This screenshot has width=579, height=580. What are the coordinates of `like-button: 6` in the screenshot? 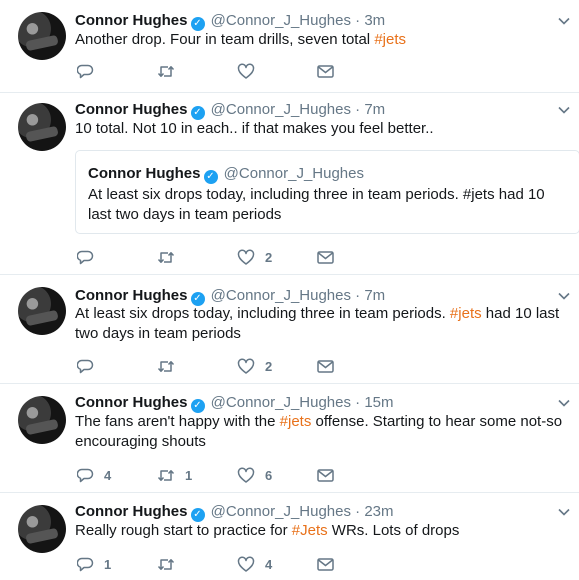 It's located at (254, 475).